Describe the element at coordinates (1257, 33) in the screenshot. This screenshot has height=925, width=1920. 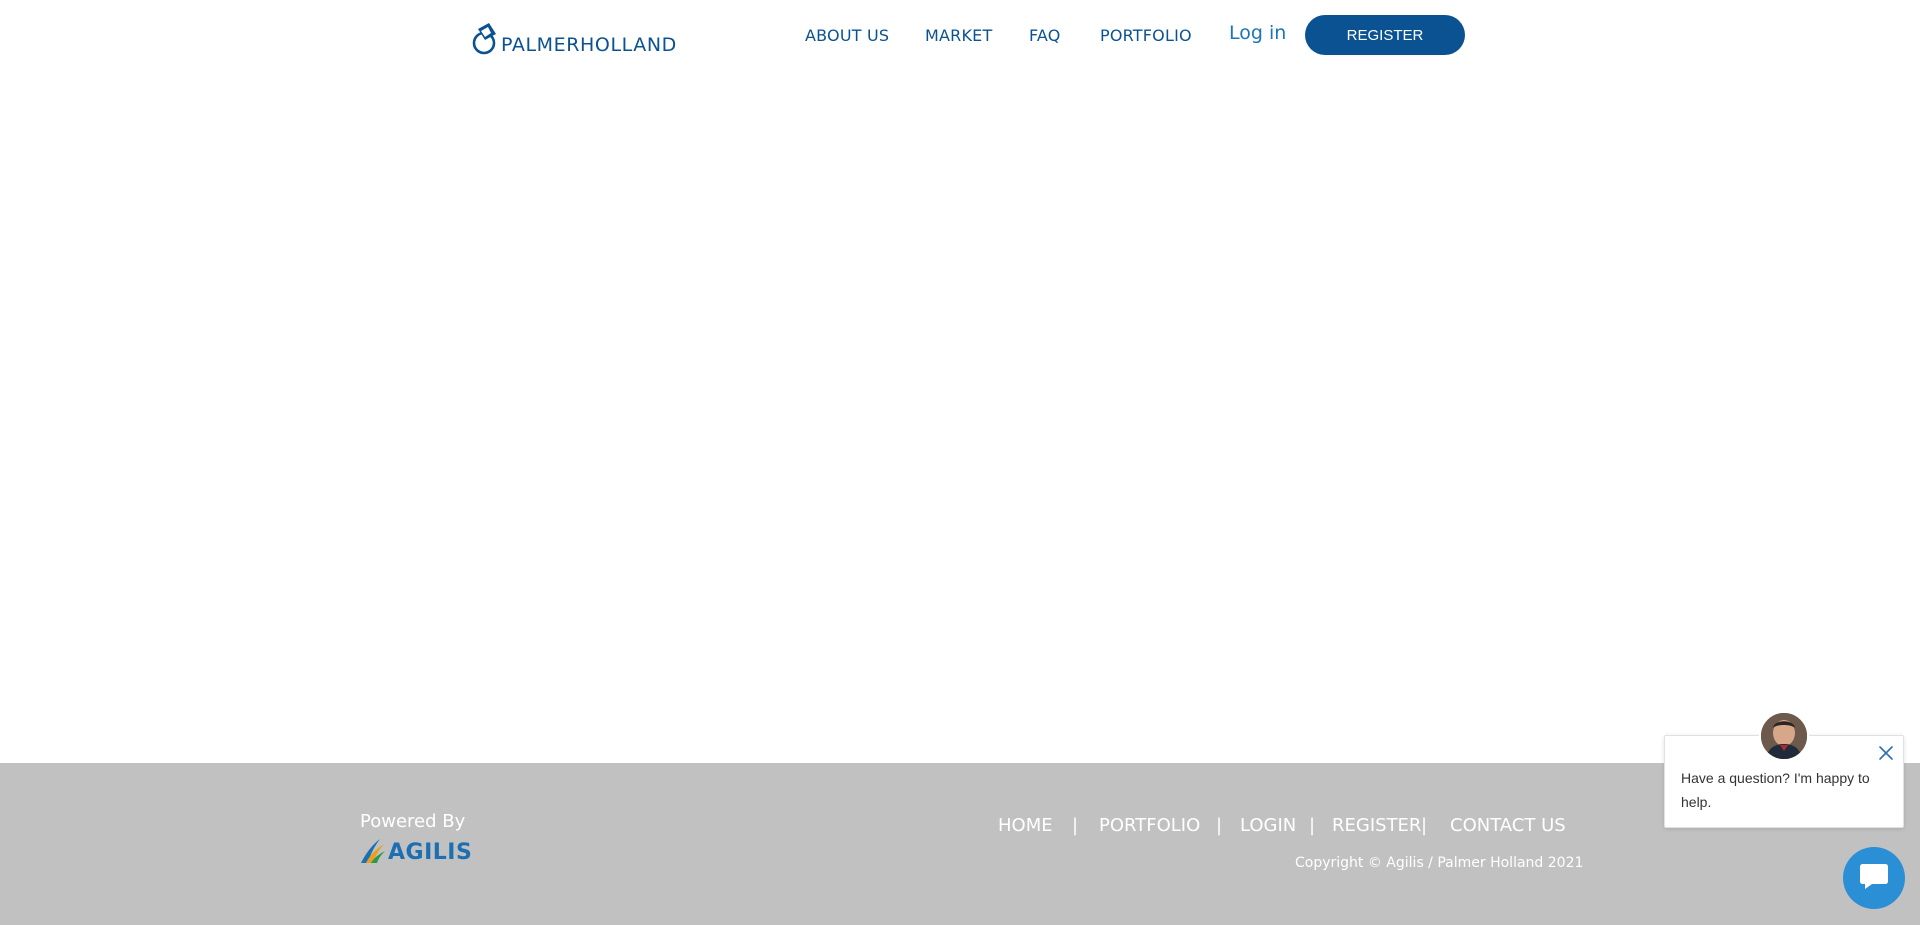
I see `login-link: Log in` at that location.